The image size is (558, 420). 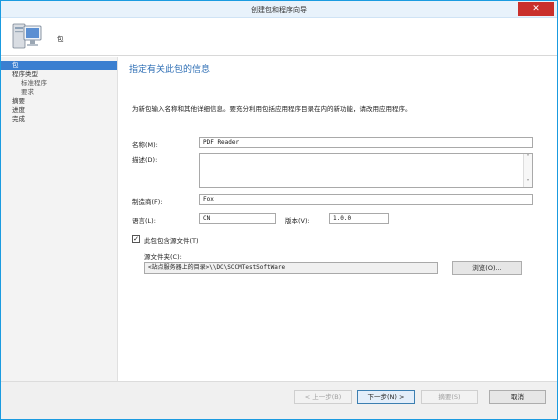 What do you see at coordinates (528, 158) in the screenshot?
I see `scroll-up-icon: ˄` at bounding box center [528, 158].